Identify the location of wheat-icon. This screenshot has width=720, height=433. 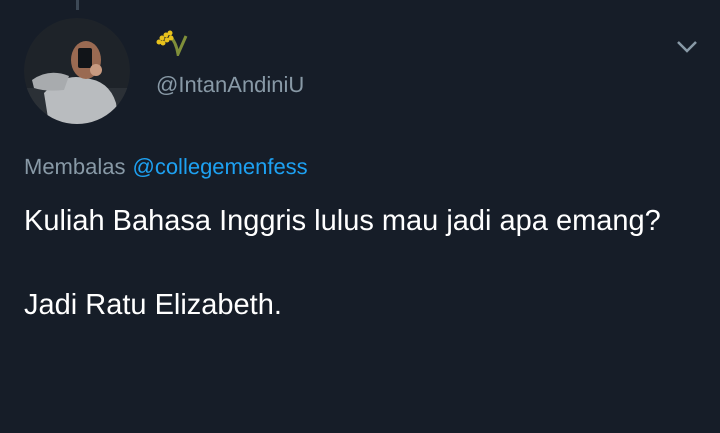
(173, 43).